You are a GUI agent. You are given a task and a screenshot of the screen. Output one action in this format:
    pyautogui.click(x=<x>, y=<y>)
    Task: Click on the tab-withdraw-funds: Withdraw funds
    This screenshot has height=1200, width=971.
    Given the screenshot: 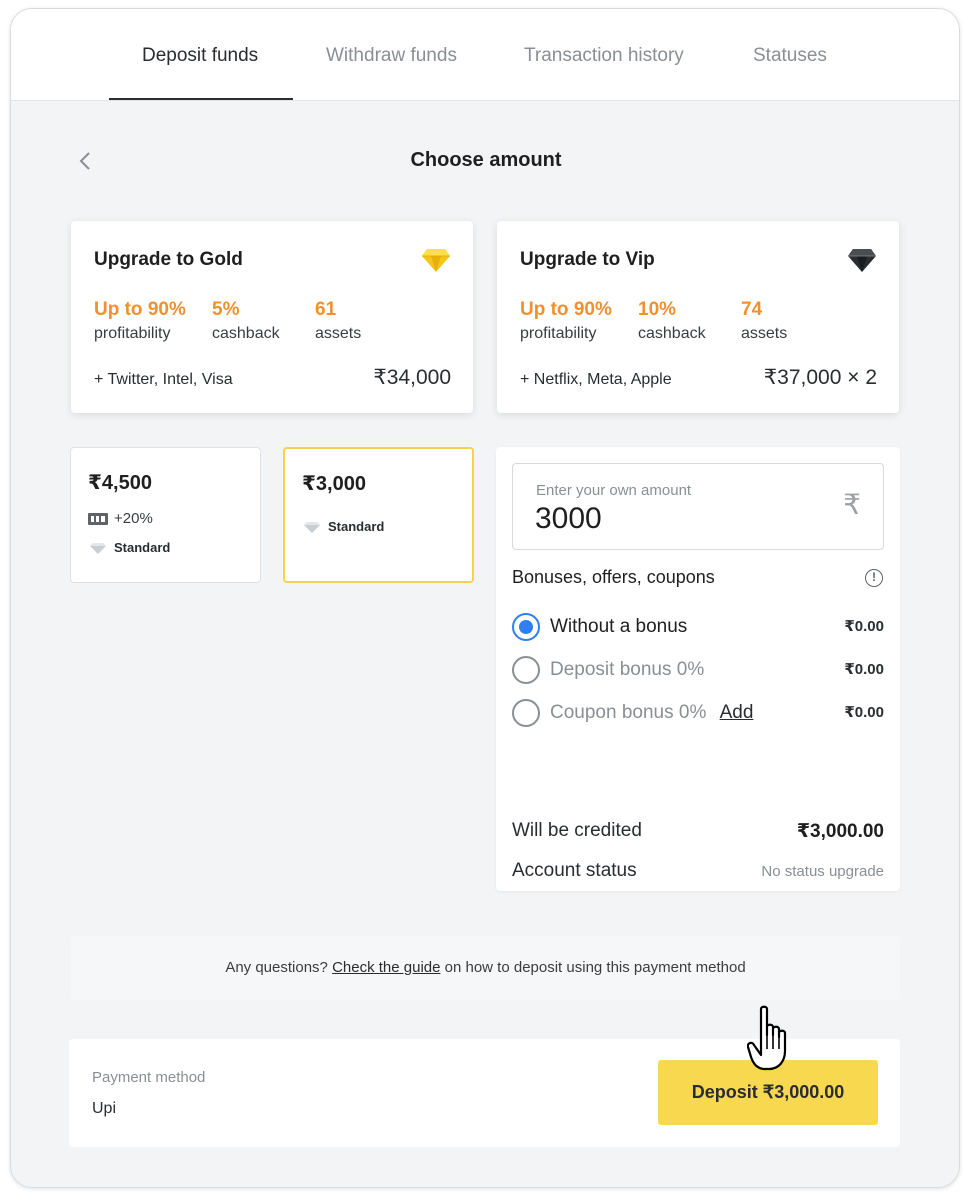 What is the action you would take?
    pyautogui.click(x=391, y=56)
    